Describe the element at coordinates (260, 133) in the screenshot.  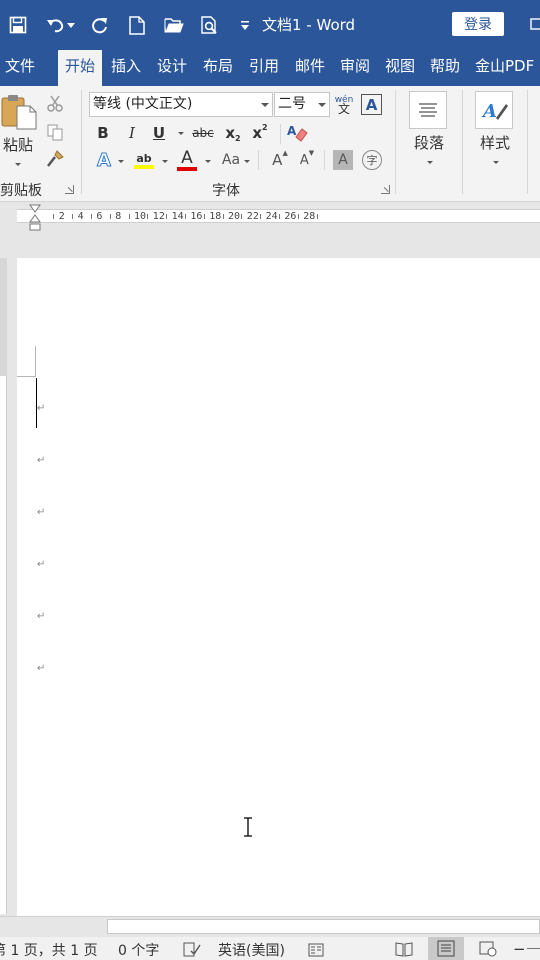
I see `superscript-button: x2` at that location.